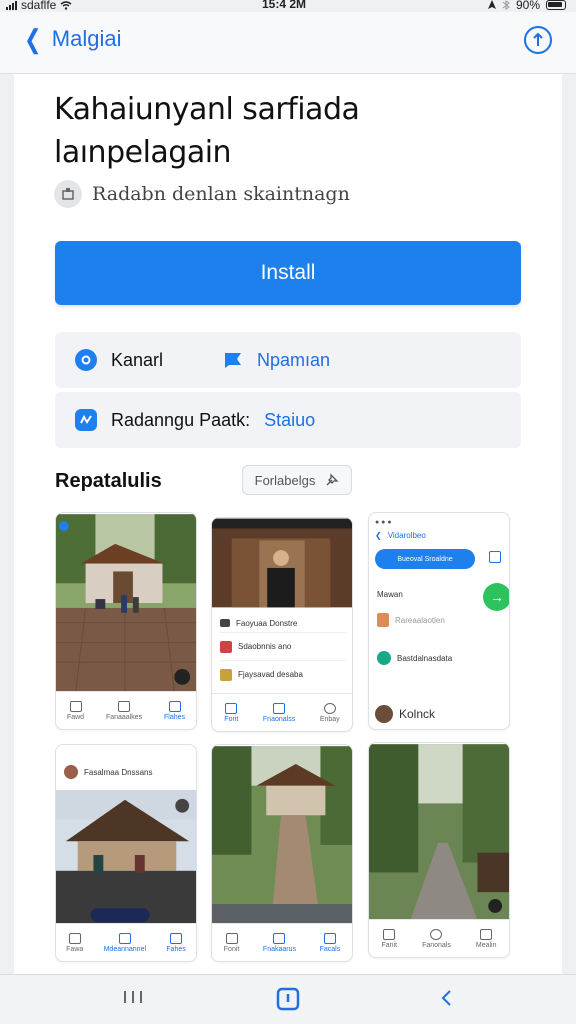  I want to click on info-item-link: Staiuo, so click(289, 420).